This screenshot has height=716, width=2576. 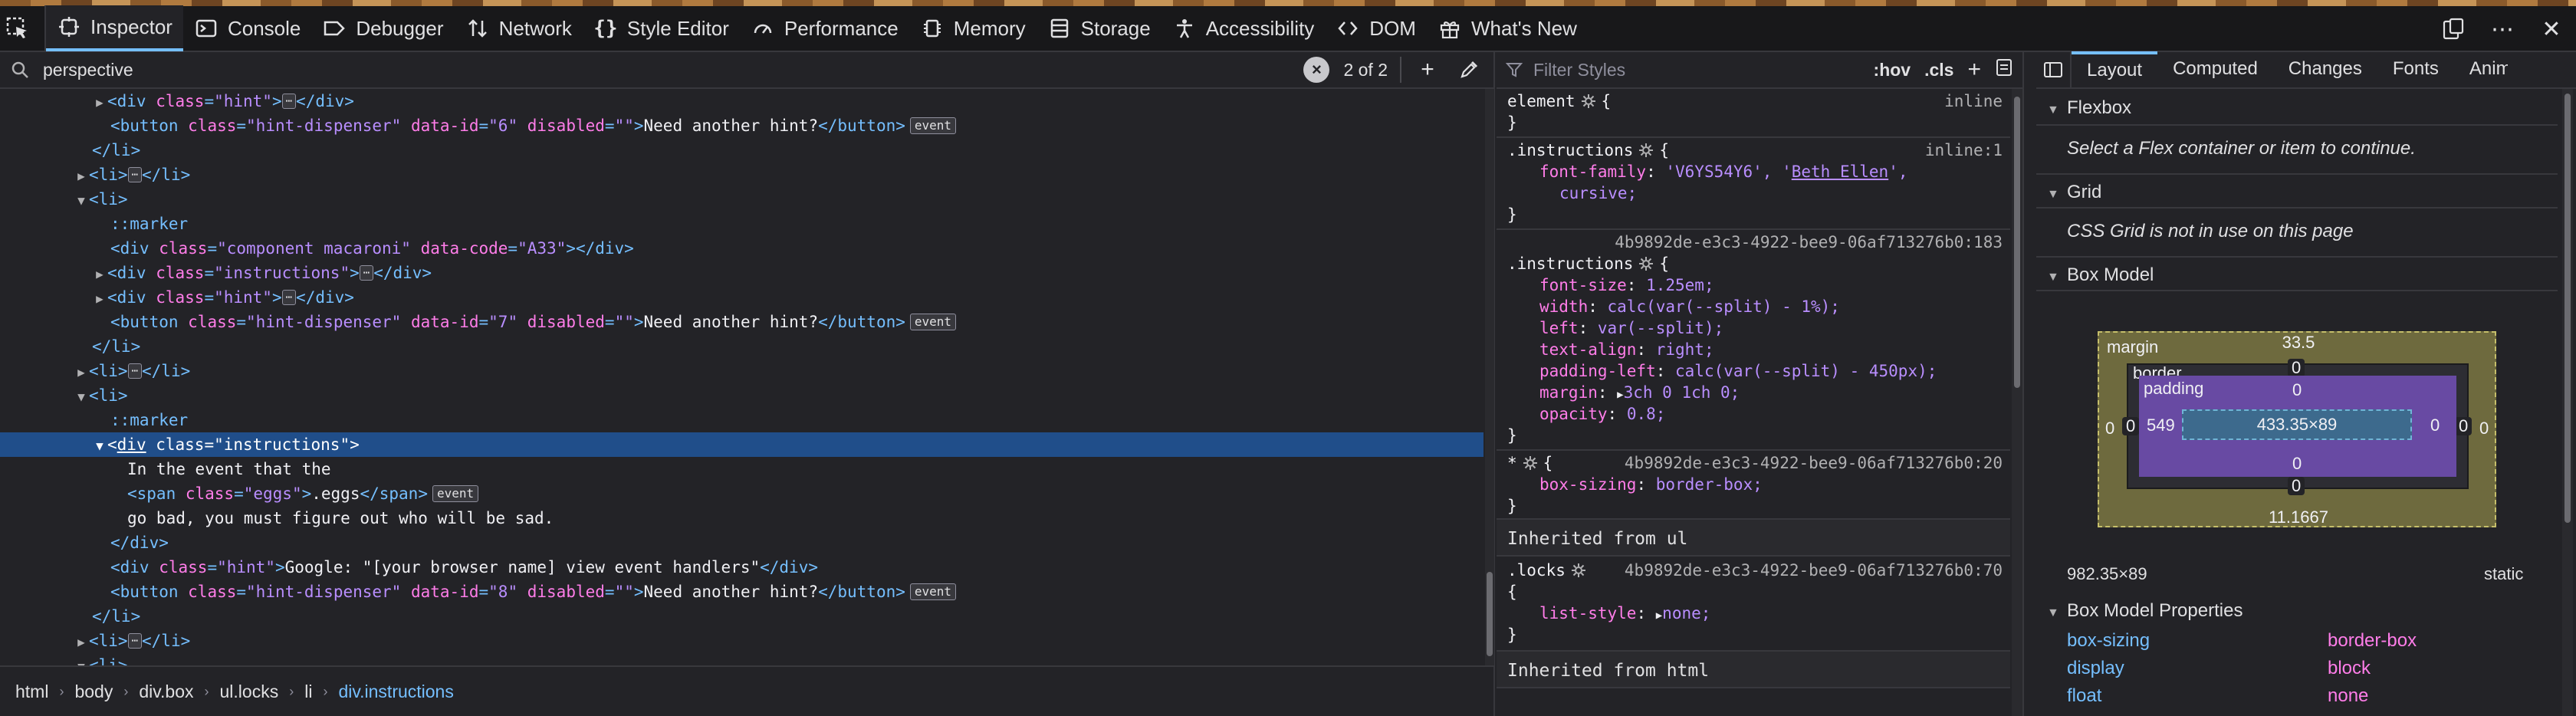 What do you see at coordinates (1469, 70) in the screenshot?
I see `eyedropper-icon` at bounding box center [1469, 70].